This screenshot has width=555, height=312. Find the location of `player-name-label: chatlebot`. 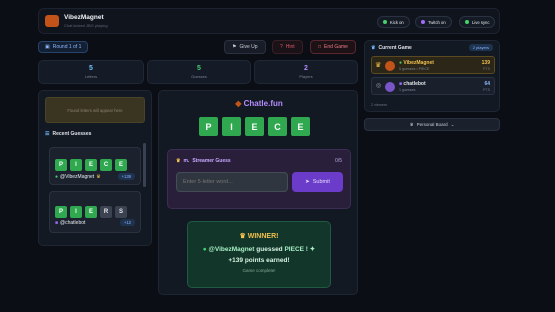

player-name-label: chatlebot is located at coordinates (414, 84).